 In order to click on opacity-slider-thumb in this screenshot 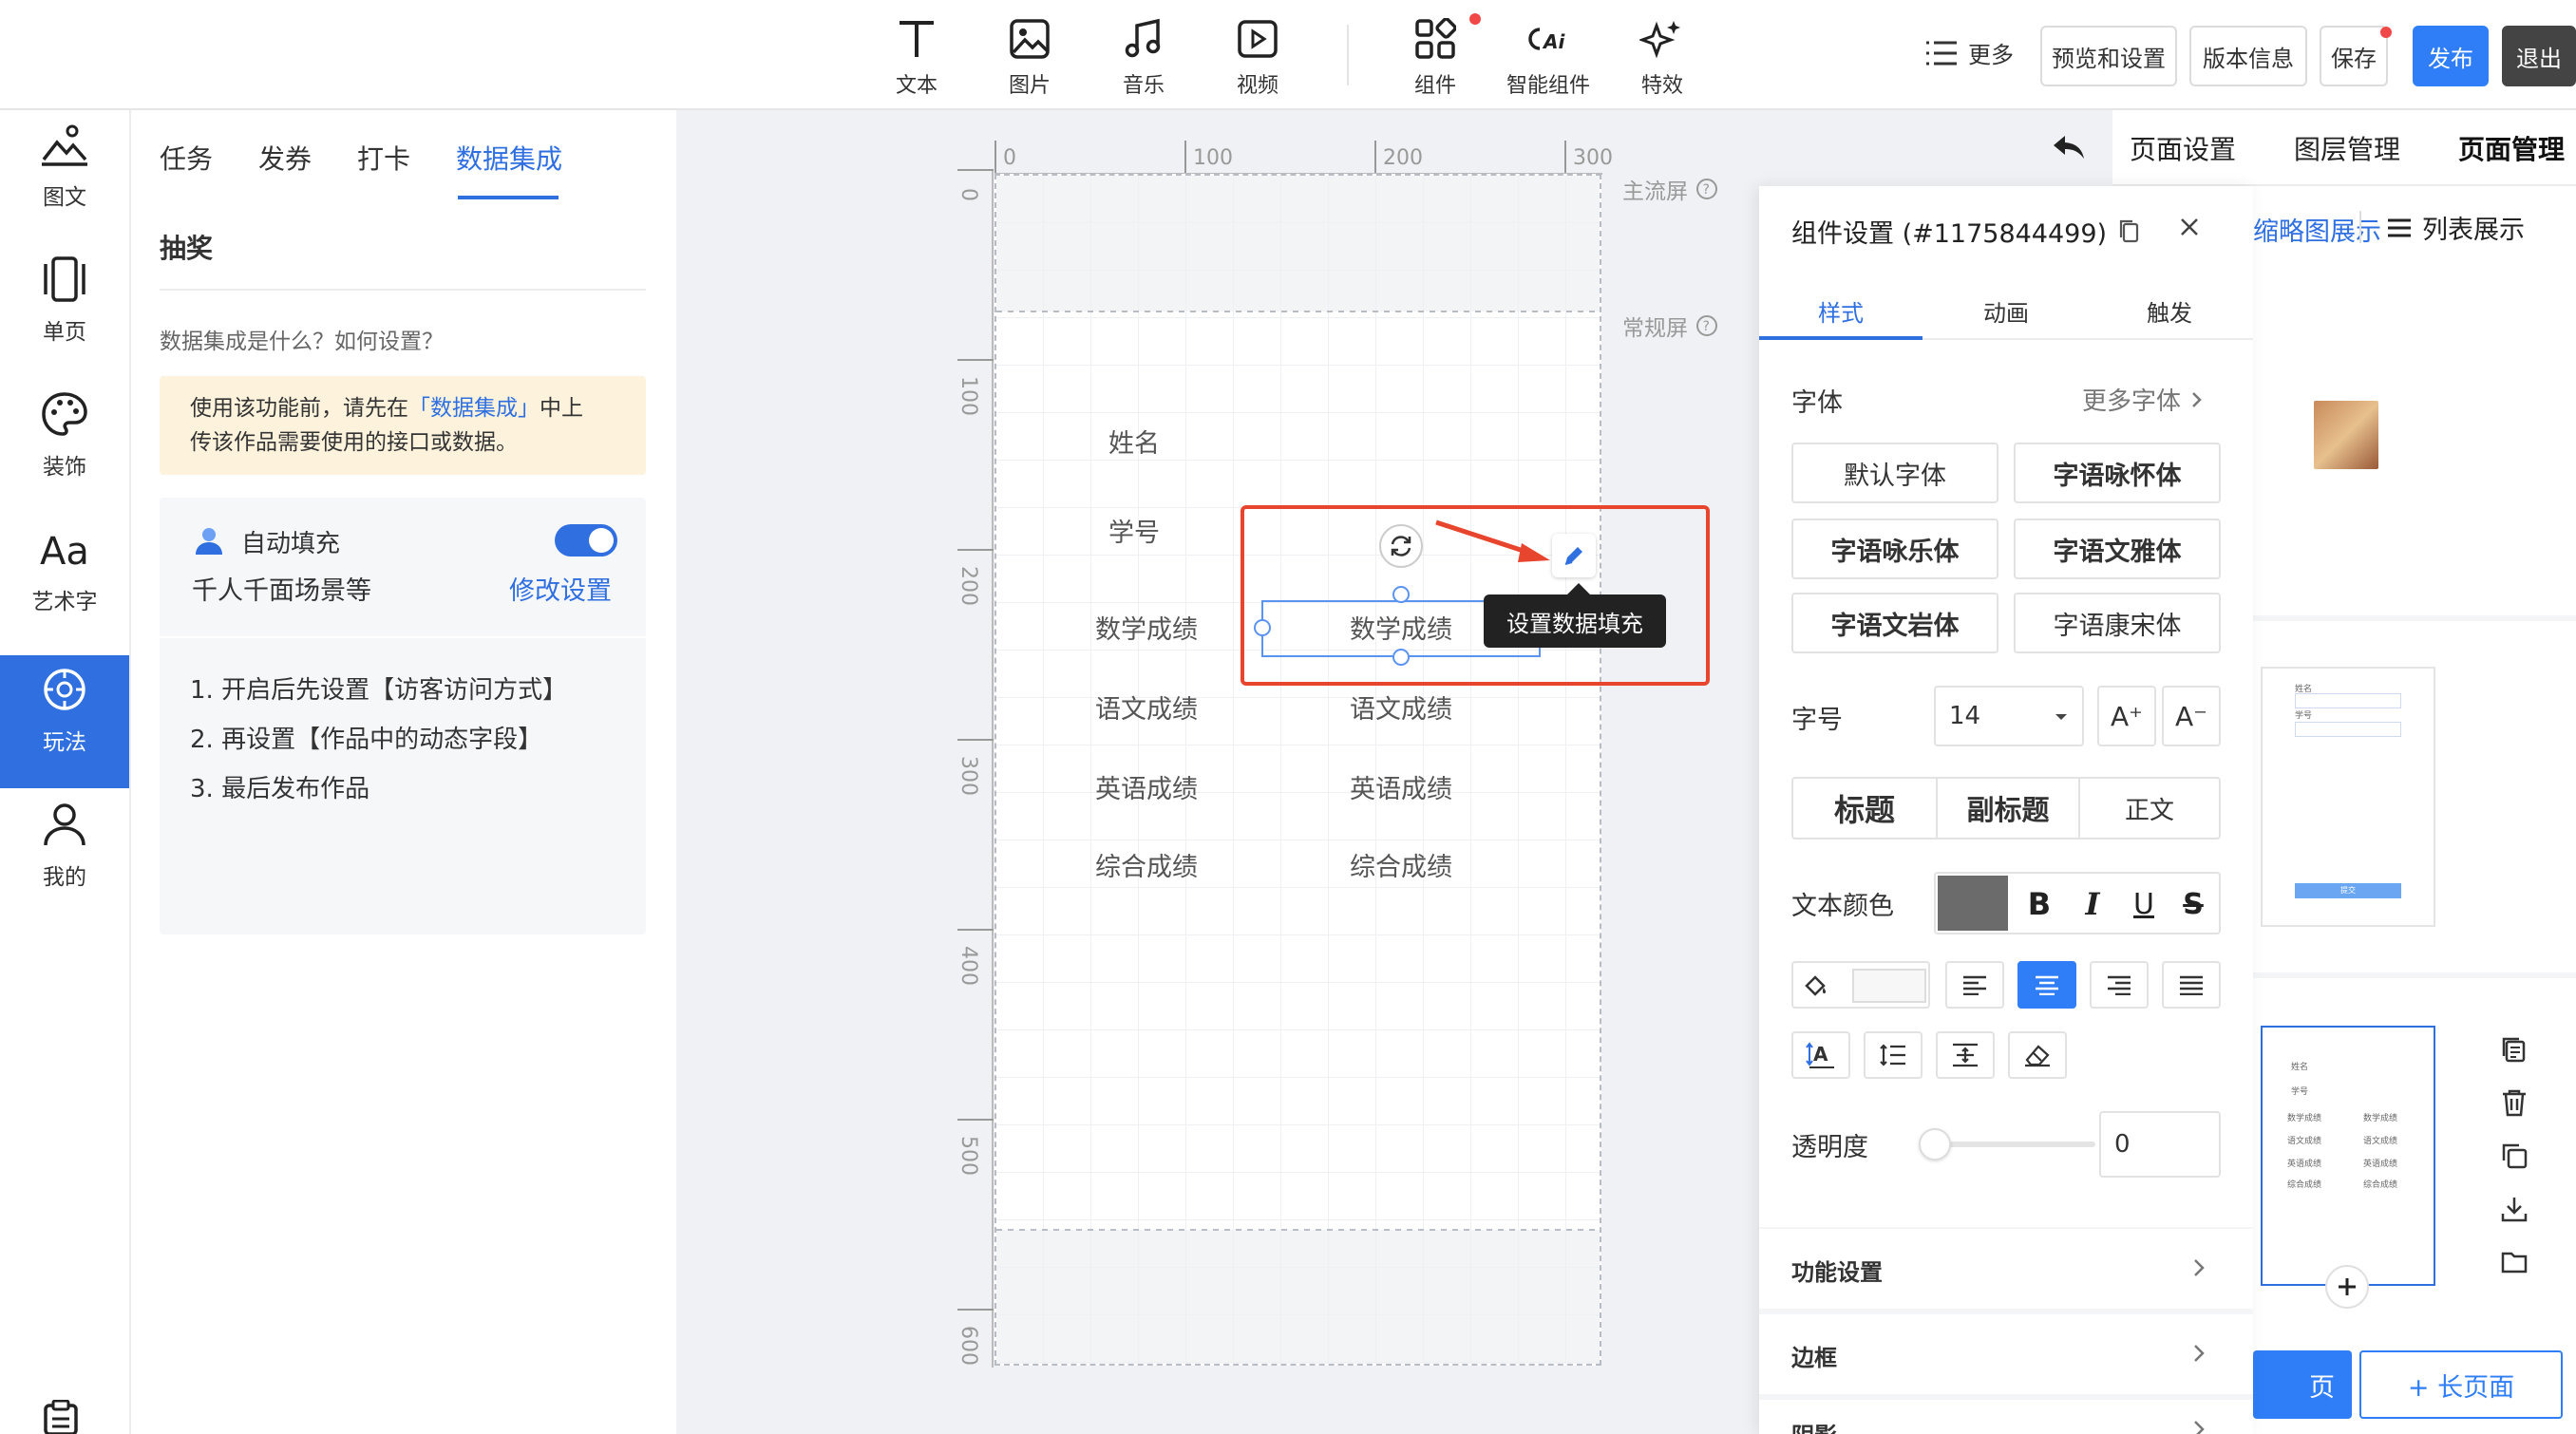, I will do `click(1935, 1144)`.